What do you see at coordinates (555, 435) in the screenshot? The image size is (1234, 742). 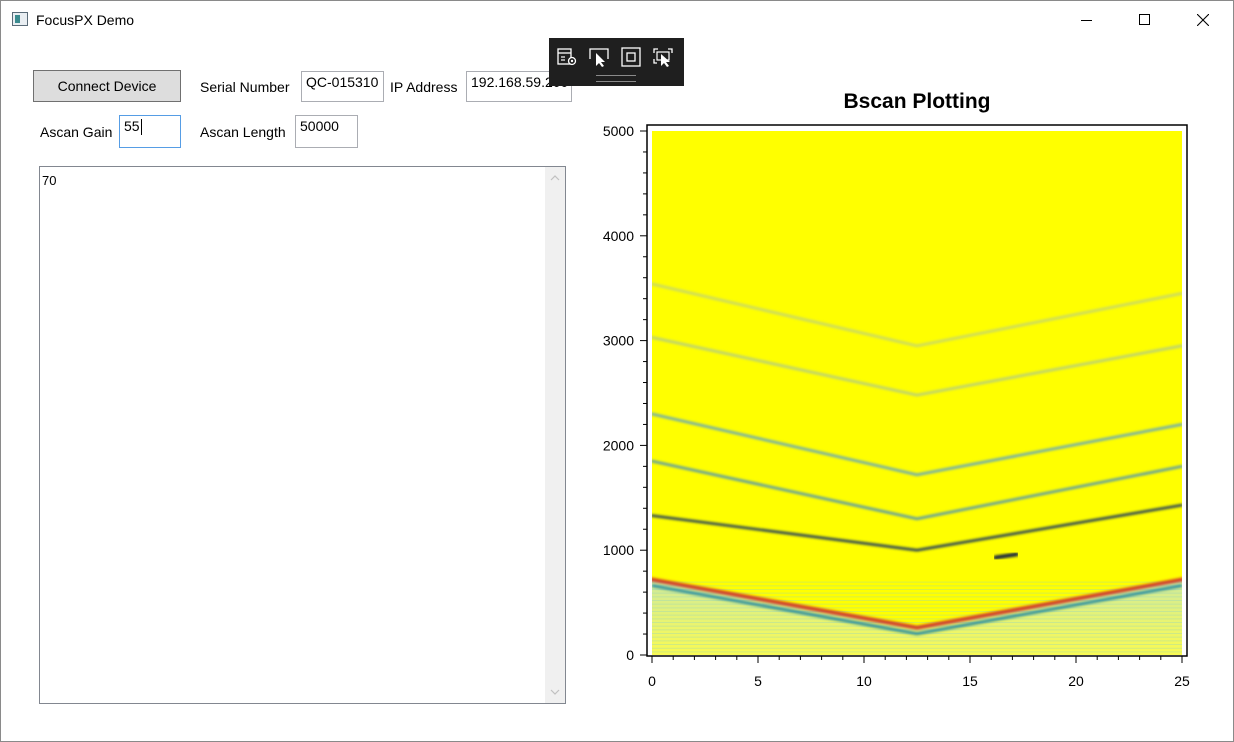 I see `vertical-scrollbar` at bounding box center [555, 435].